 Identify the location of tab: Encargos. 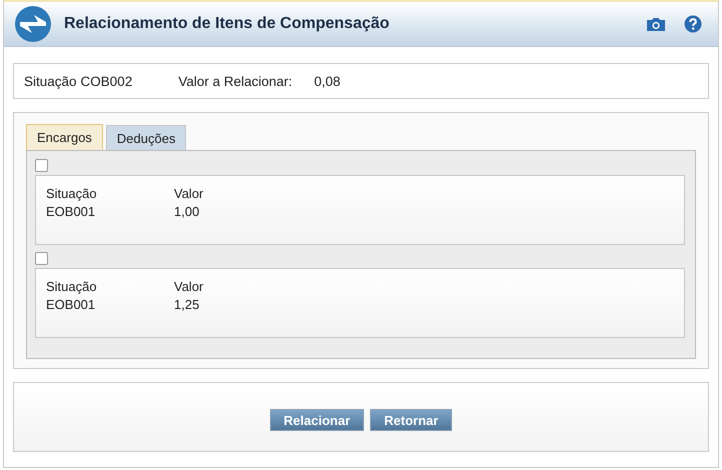
(64, 137).